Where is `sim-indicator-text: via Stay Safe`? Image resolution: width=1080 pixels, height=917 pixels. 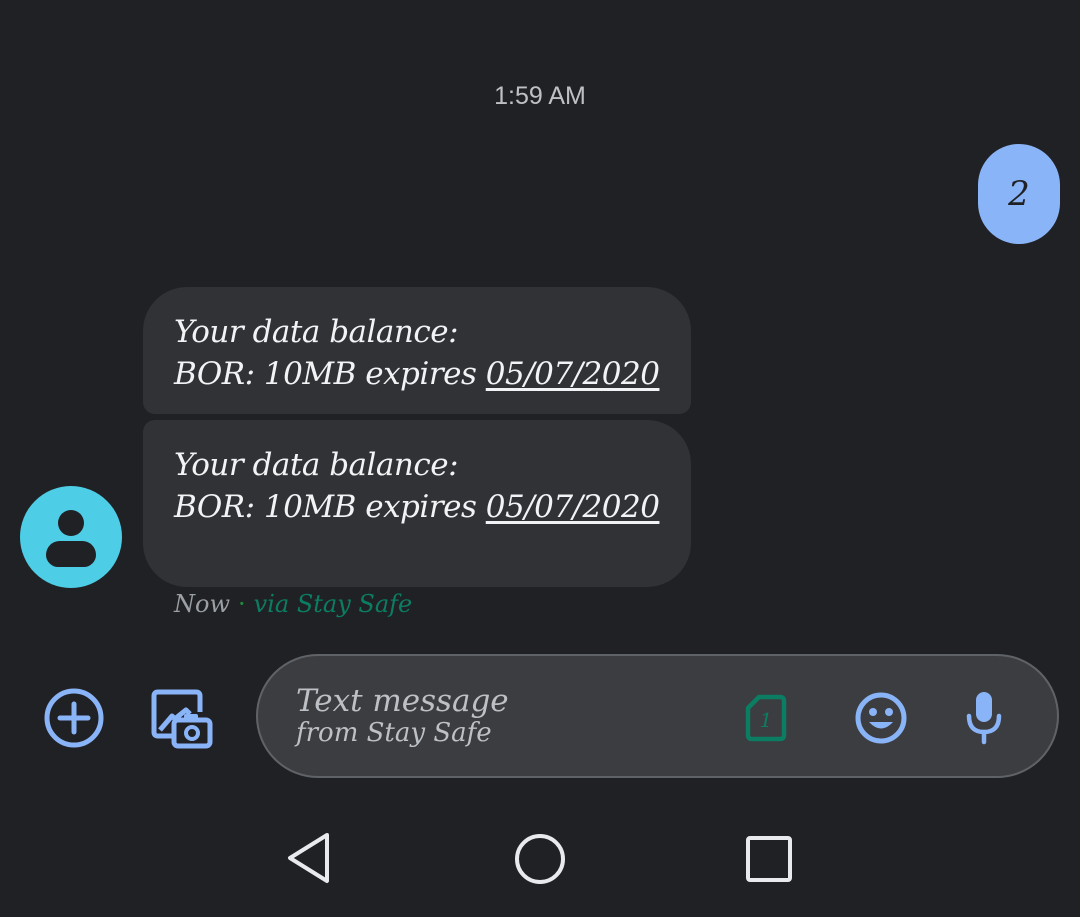 sim-indicator-text: via Stay Safe is located at coordinates (333, 604).